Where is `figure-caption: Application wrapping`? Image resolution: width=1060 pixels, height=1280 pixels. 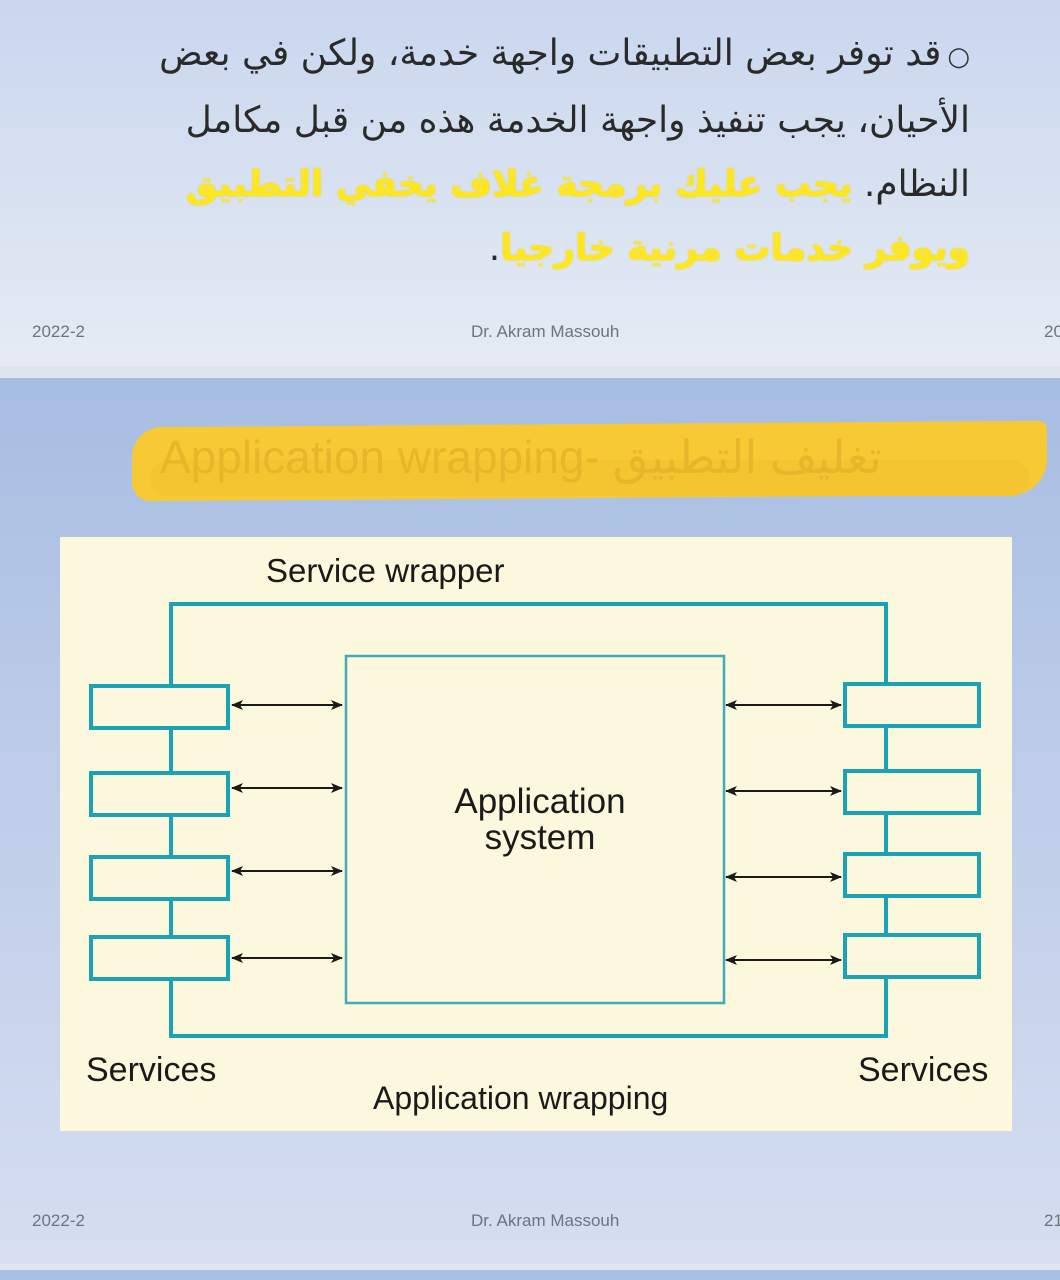 figure-caption: Application wrapping is located at coordinates (520, 1098).